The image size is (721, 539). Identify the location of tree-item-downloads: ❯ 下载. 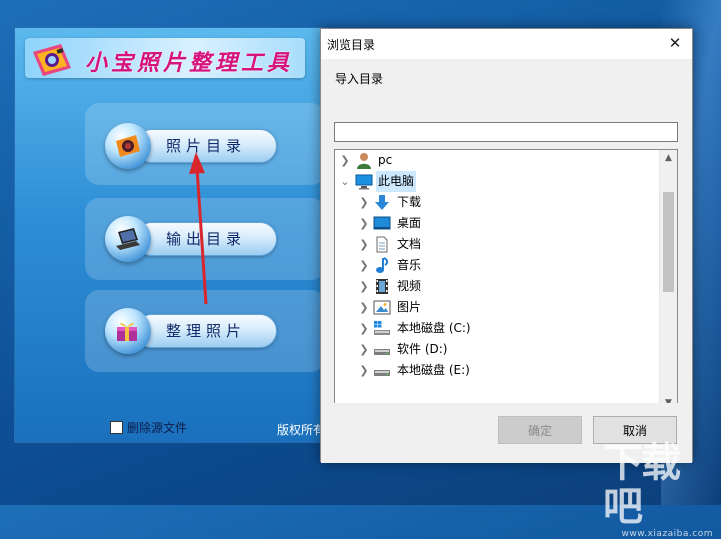
(497, 202).